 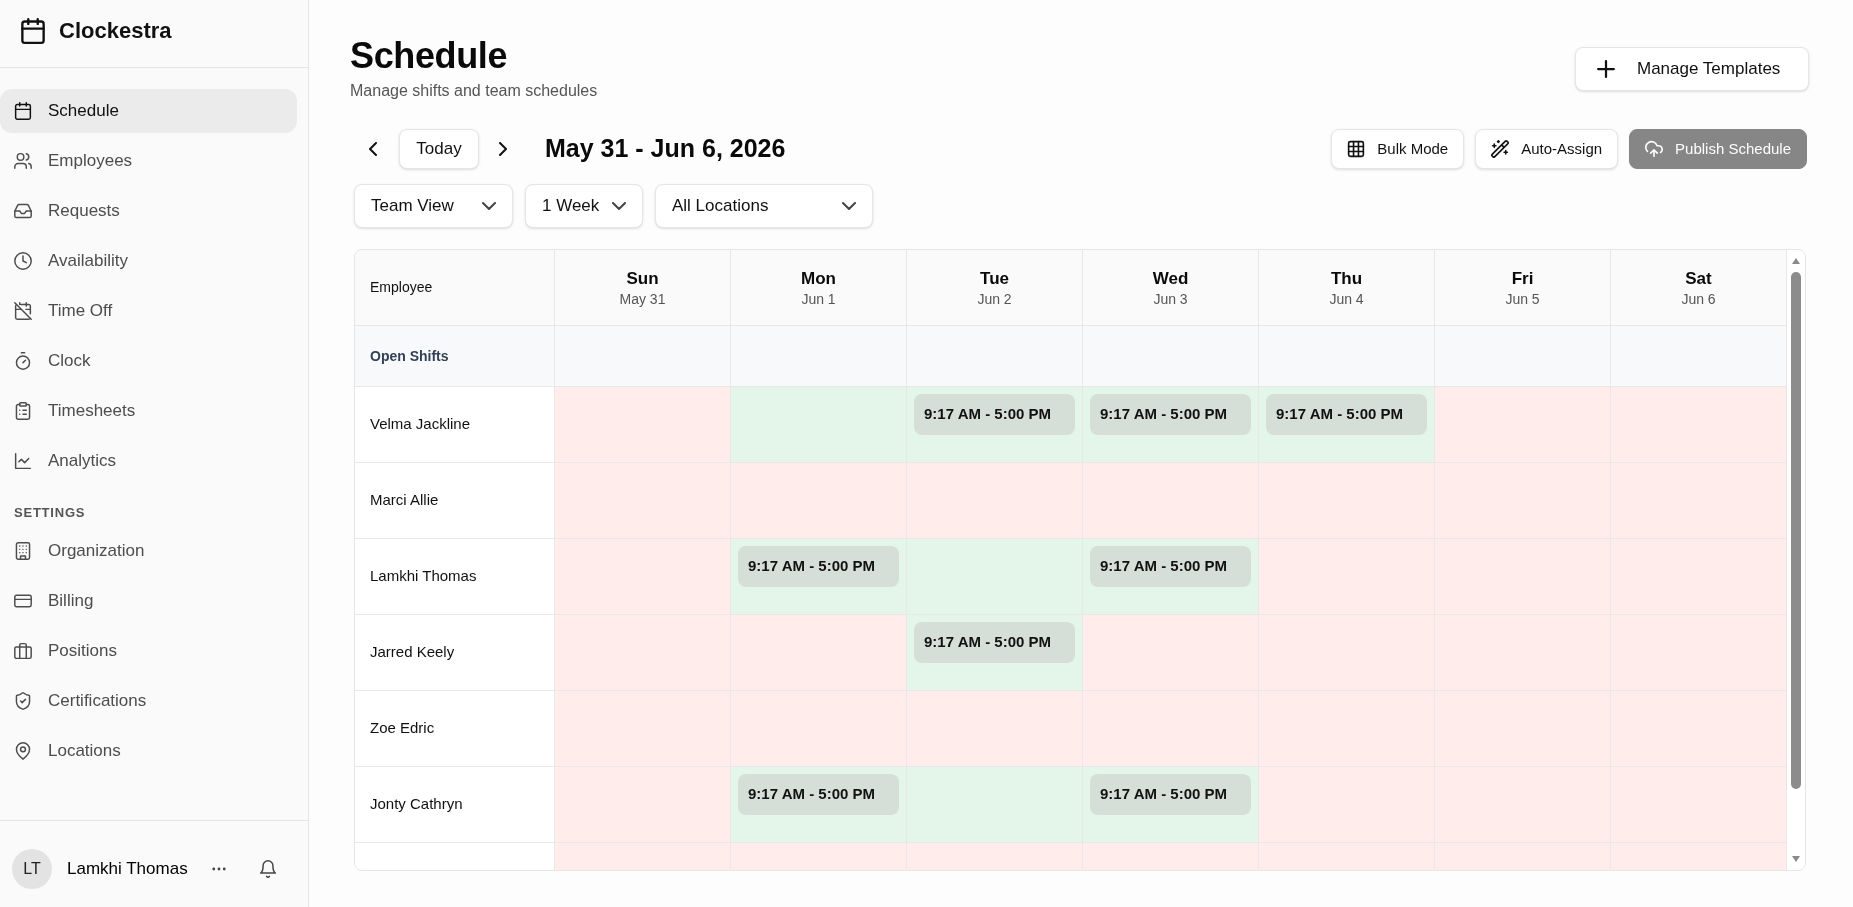 I want to click on nav-item: Time Off, so click(x=148, y=311).